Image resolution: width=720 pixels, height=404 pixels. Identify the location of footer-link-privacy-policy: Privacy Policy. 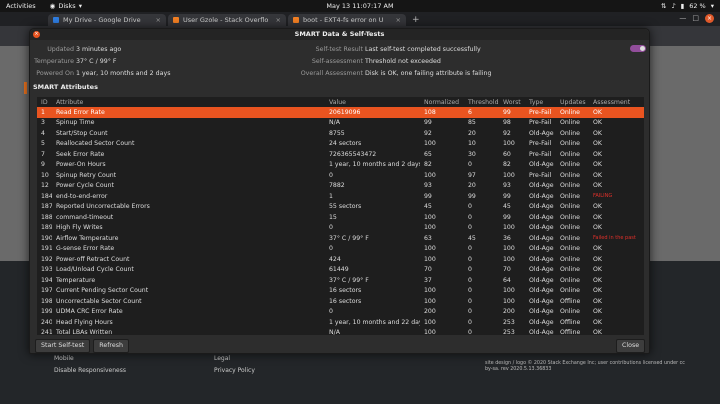
(234, 370).